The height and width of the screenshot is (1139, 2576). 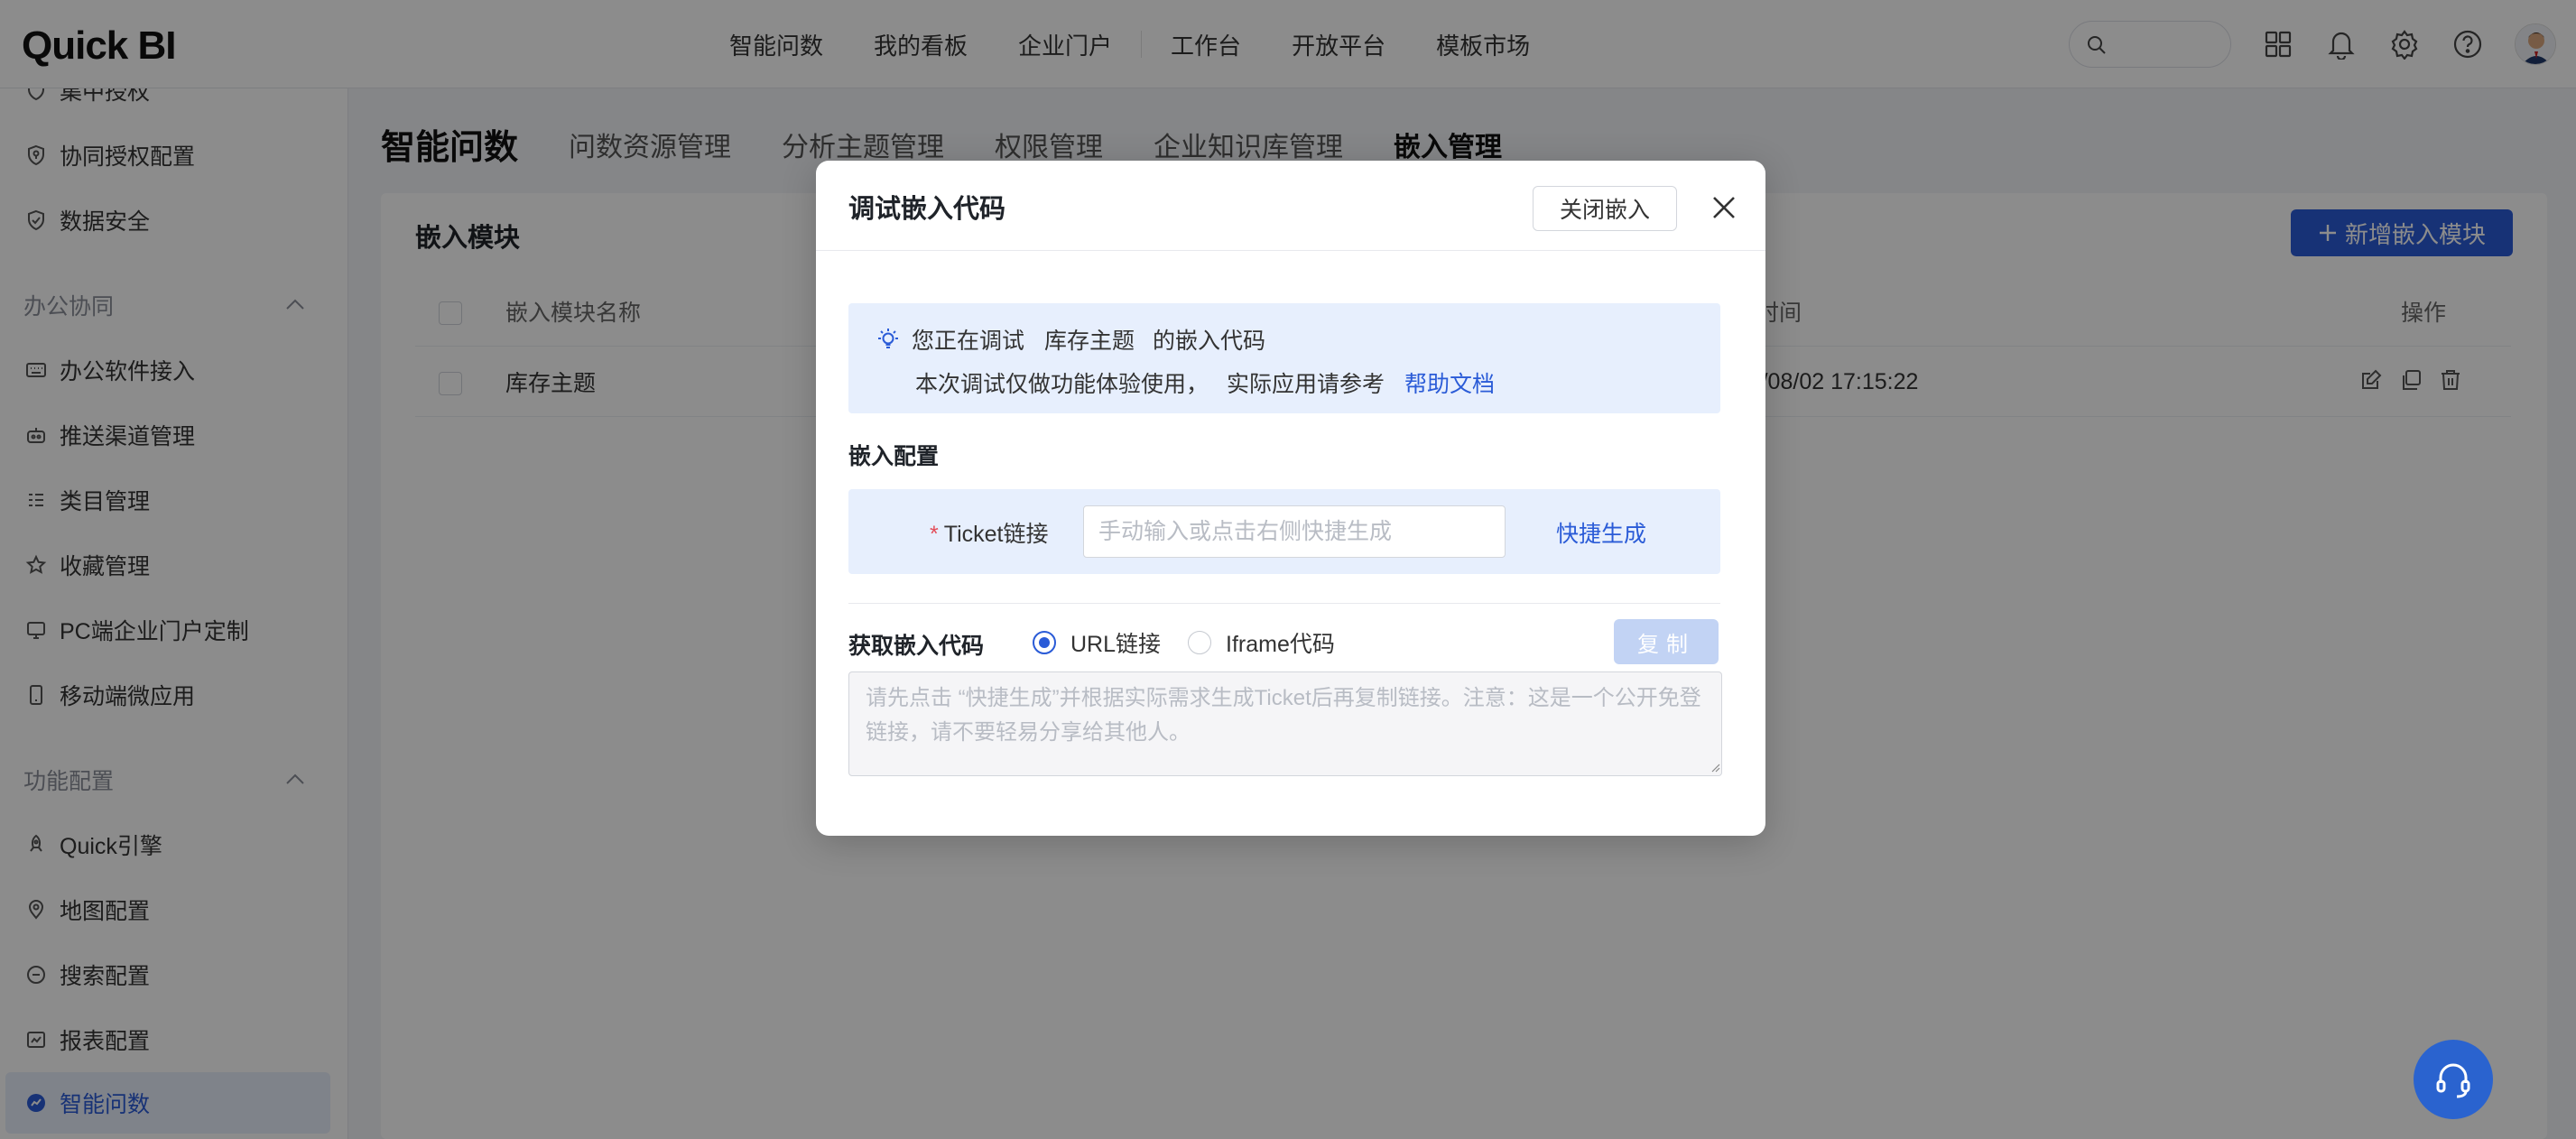 What do you see at coordinates (1449, 383) in the screenshot?
I see `help-doc-link: 帮助文档` at bounding box center [1449, 383].